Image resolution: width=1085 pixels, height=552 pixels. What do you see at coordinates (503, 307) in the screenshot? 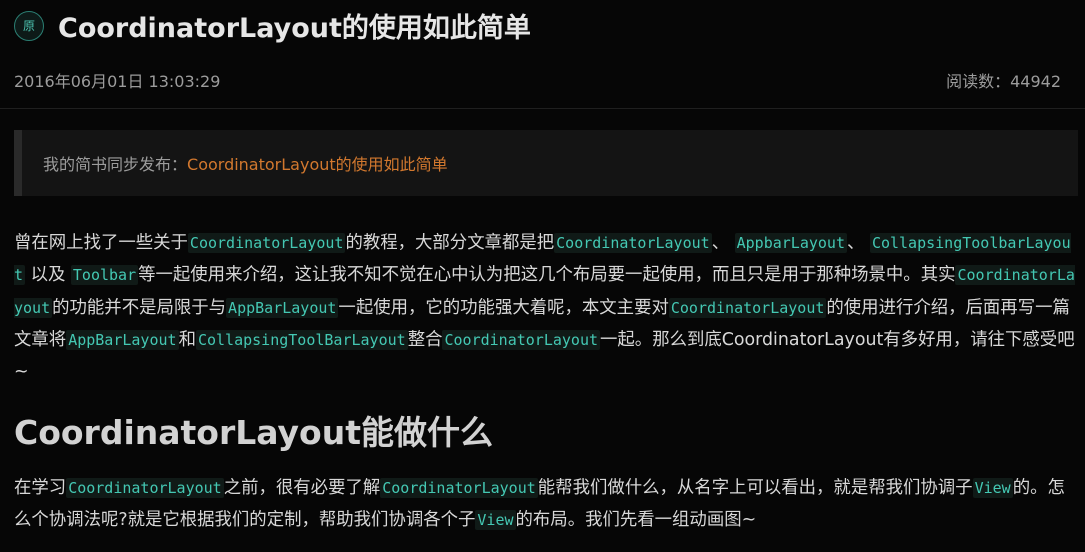
I see `text: 一起使用，它的功能强大着呢，本文主要对` at bounding box center [503, 307].